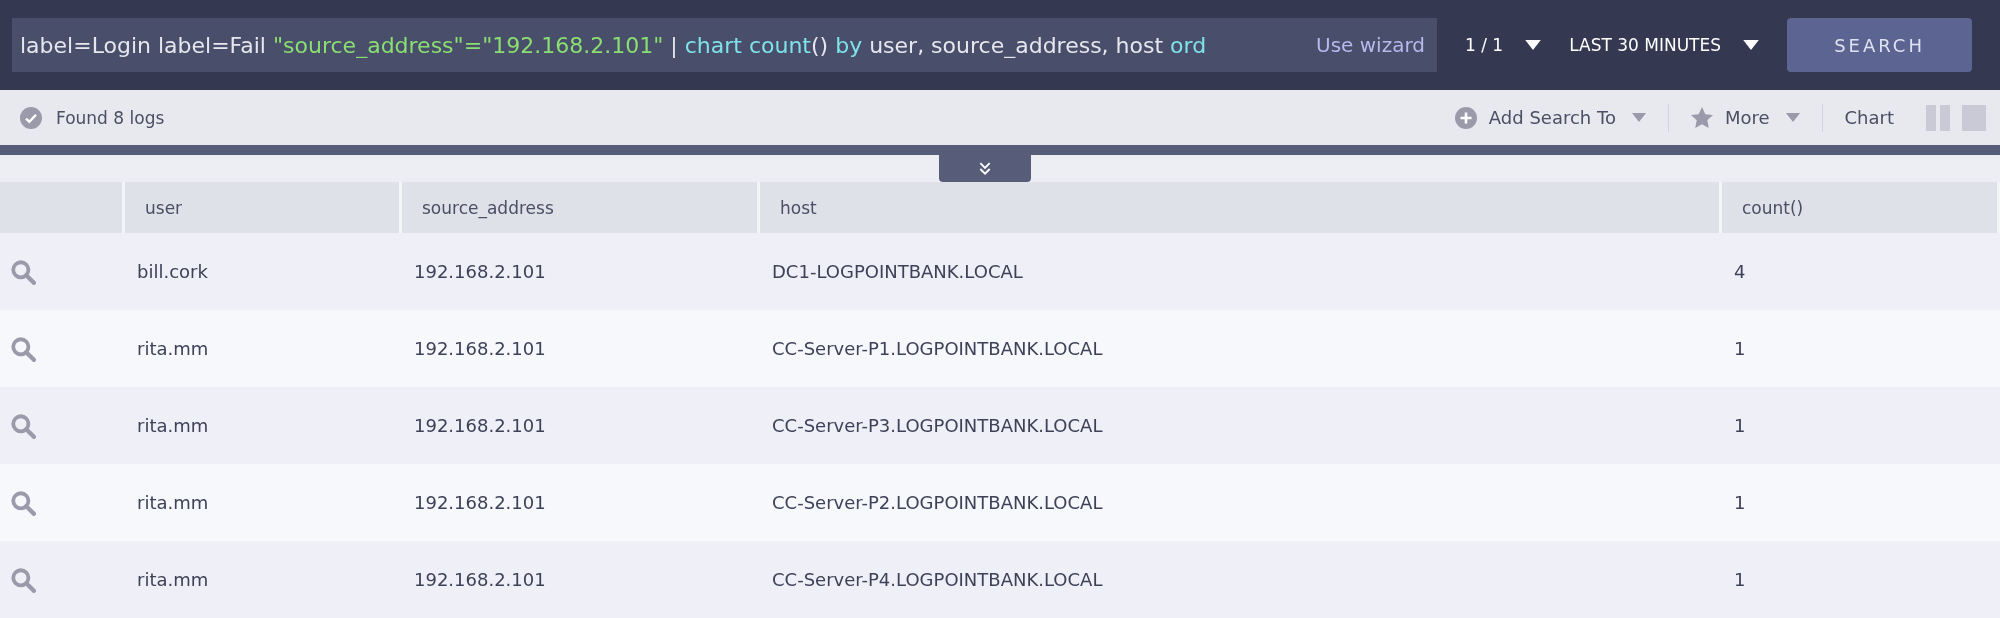 The width and height of the screenshot is (2000, 618). What do you see at coordinates (1370, 45) in the screenshot?
I see `use-wizard-link: Use wizard` at bounding box center [1370, 45].